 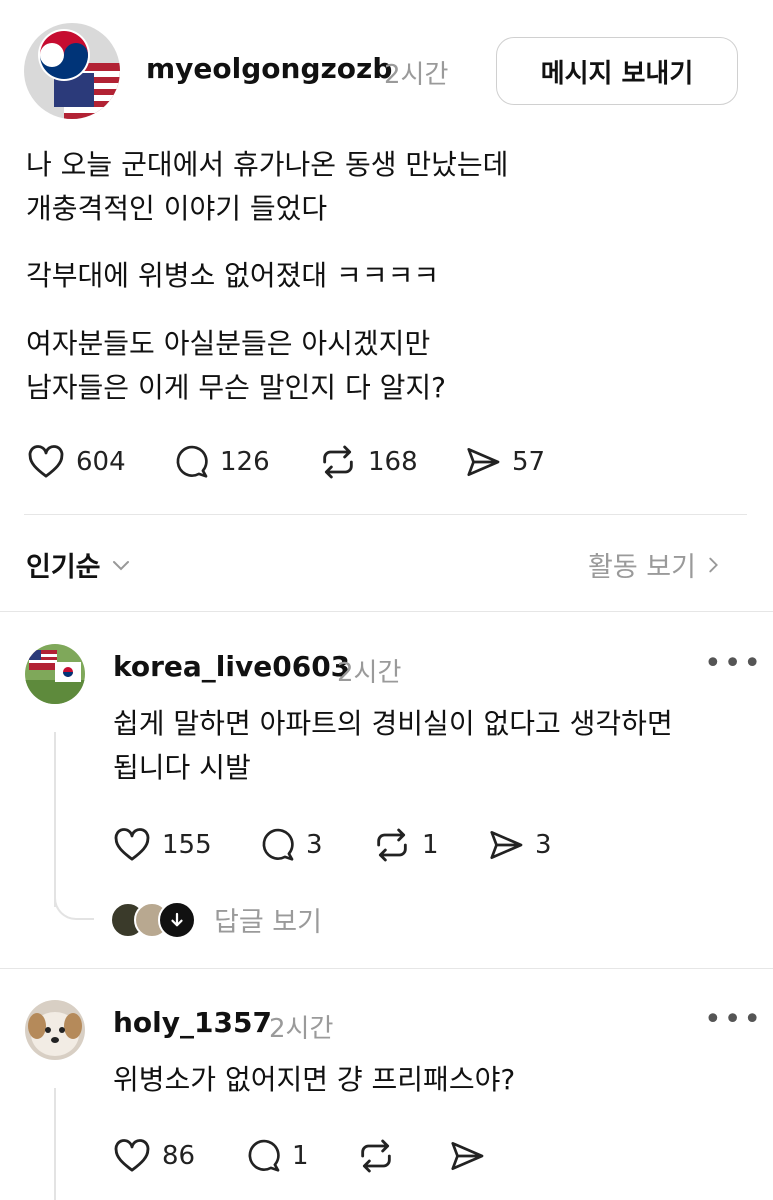 I want to click on view-replies-link: 답글 보기, so click(x=216, y=919).